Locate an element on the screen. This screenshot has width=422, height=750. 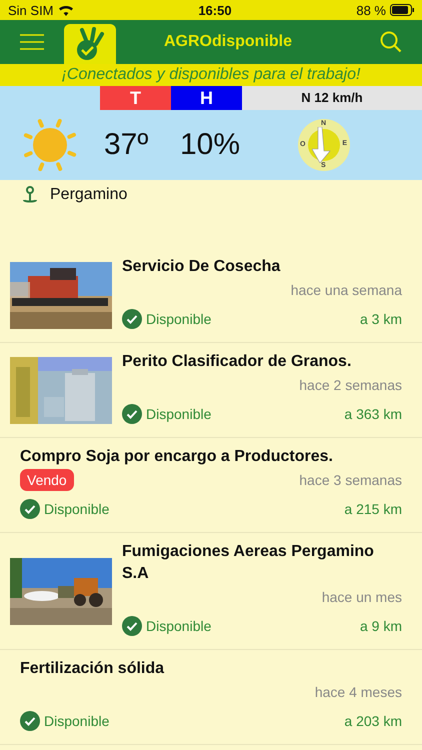
distance-label: a 3 km is located at coordinates (381, 319).